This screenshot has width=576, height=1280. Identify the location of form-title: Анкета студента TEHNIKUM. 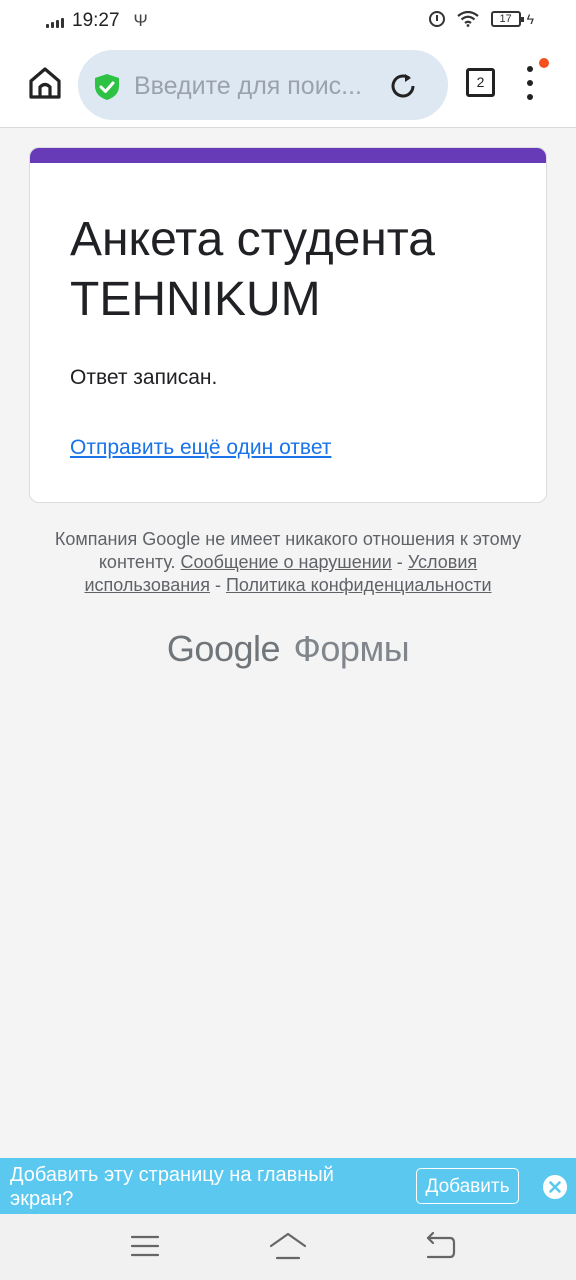
(252, 269).